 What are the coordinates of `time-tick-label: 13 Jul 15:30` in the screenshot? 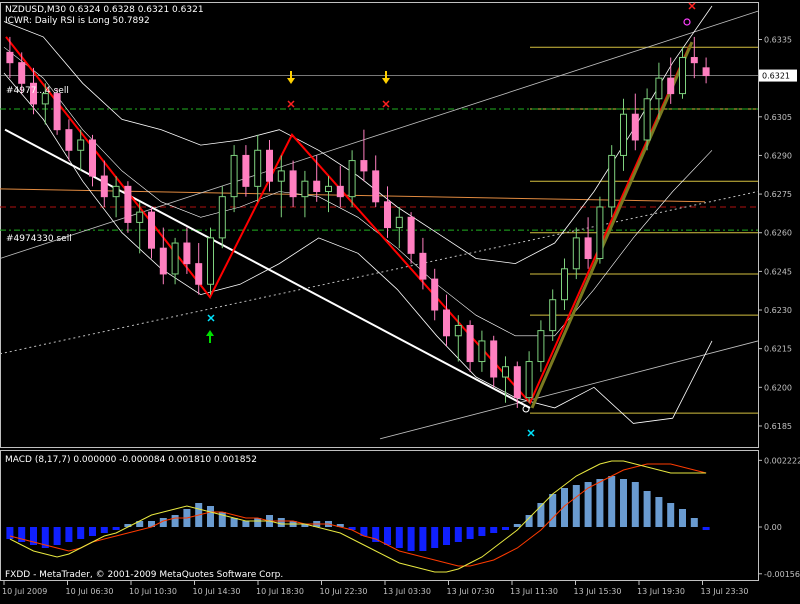 It's located at (598, 591).